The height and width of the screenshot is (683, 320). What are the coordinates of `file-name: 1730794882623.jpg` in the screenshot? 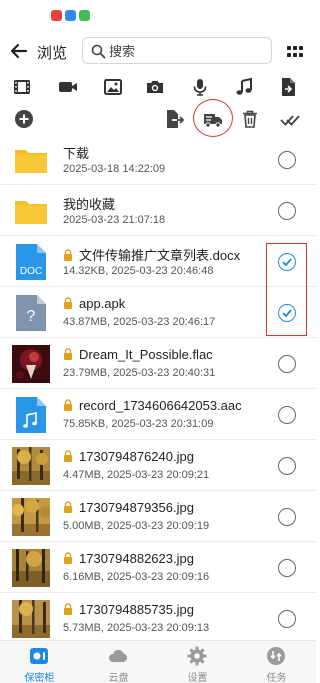 It's located at (128, 558).